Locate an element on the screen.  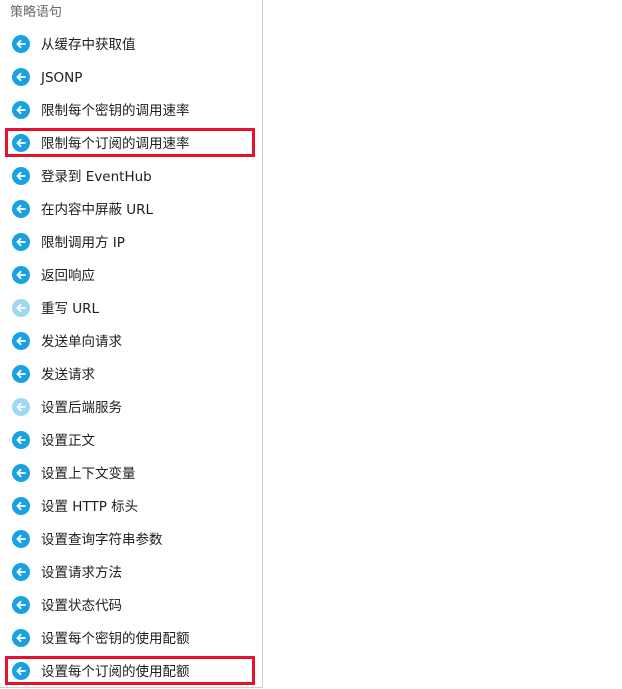
policy-statement-label: 设置请求方法 is located at coordinates (81, 573).